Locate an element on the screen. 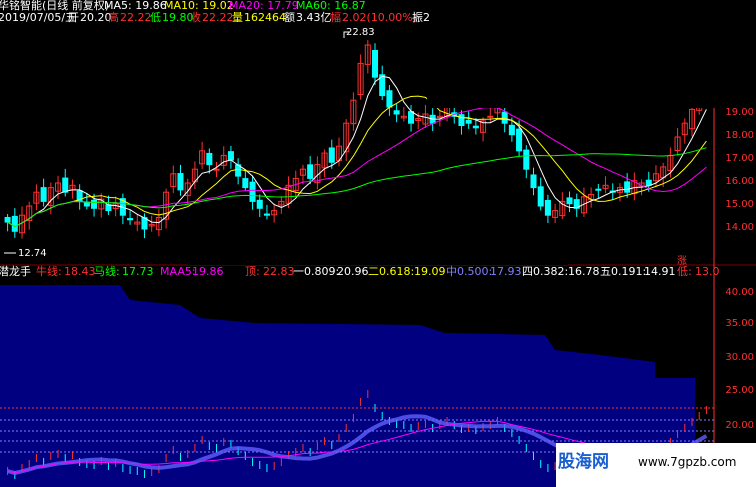 The image size is (756, 487). sub-axis-tick-40: 40.00 is located at coordinates (739, 292).